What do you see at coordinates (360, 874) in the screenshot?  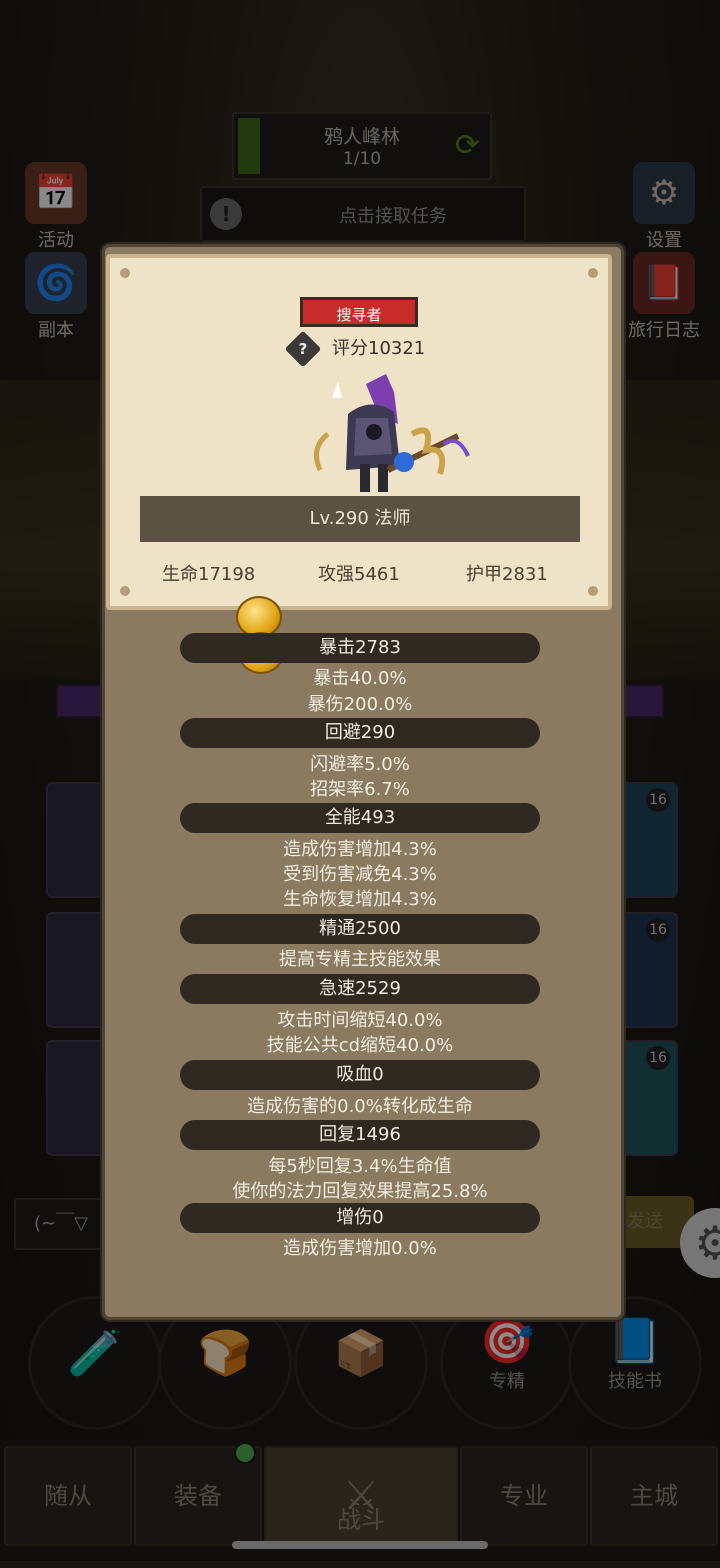 I see `attr-line: 受到伤害减免4.3%` at bounding box center [360, 874].